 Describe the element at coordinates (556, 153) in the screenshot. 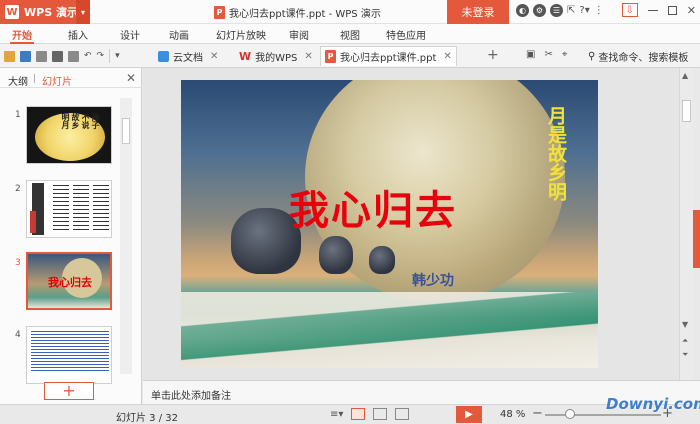

I see `slide-vertical-text: 月是故乡明` at that location.